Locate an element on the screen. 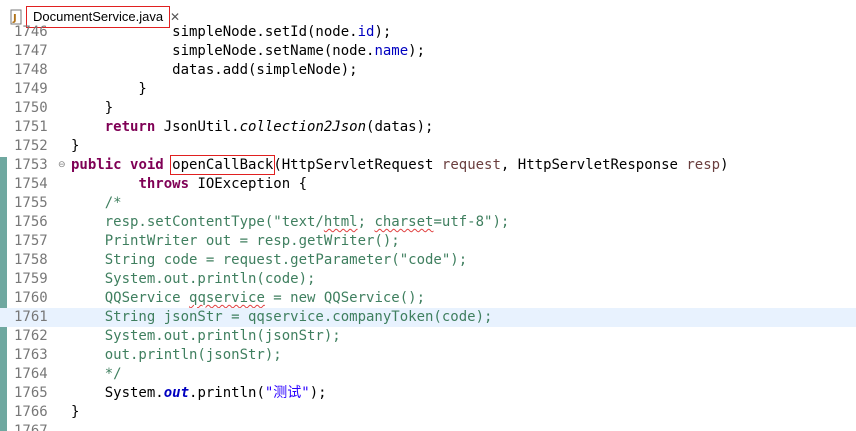 This screenshot has width=856, height=431. line-code: out.println(jsonStr); is located at coordinates (176, 355).